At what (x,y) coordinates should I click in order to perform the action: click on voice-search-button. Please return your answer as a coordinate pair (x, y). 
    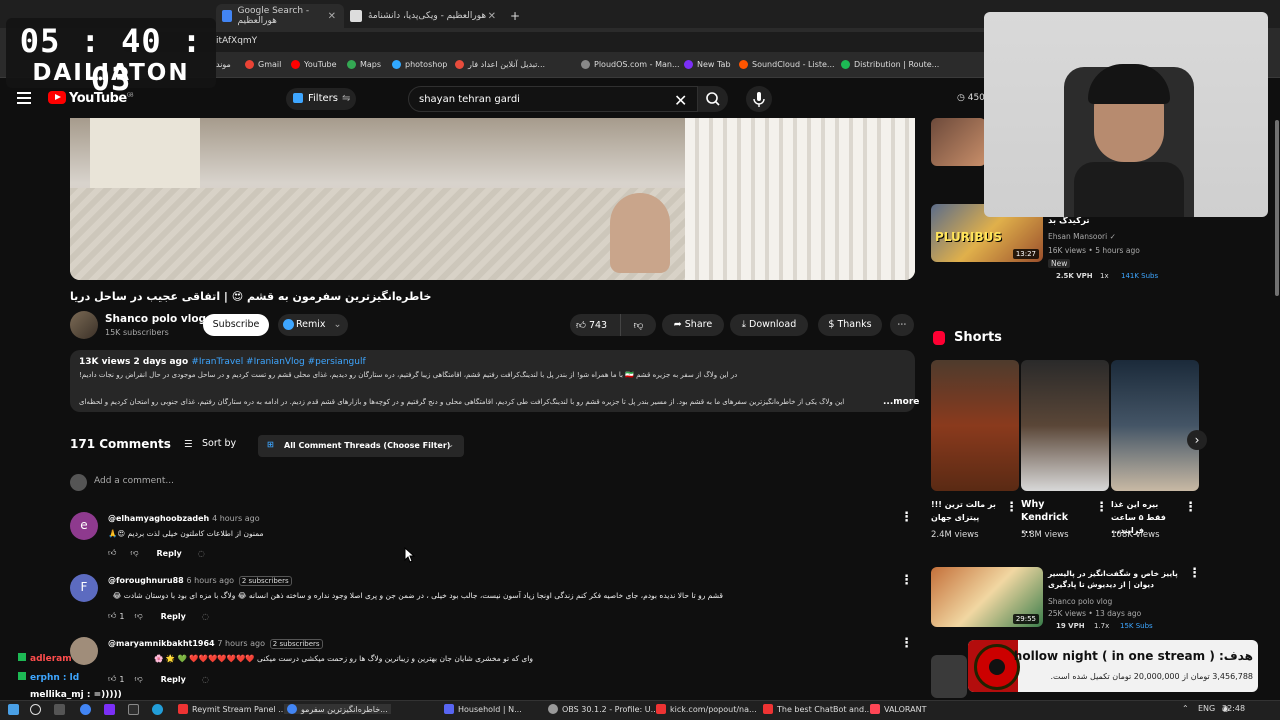
    Looking at the image, I should click on (759, 99).